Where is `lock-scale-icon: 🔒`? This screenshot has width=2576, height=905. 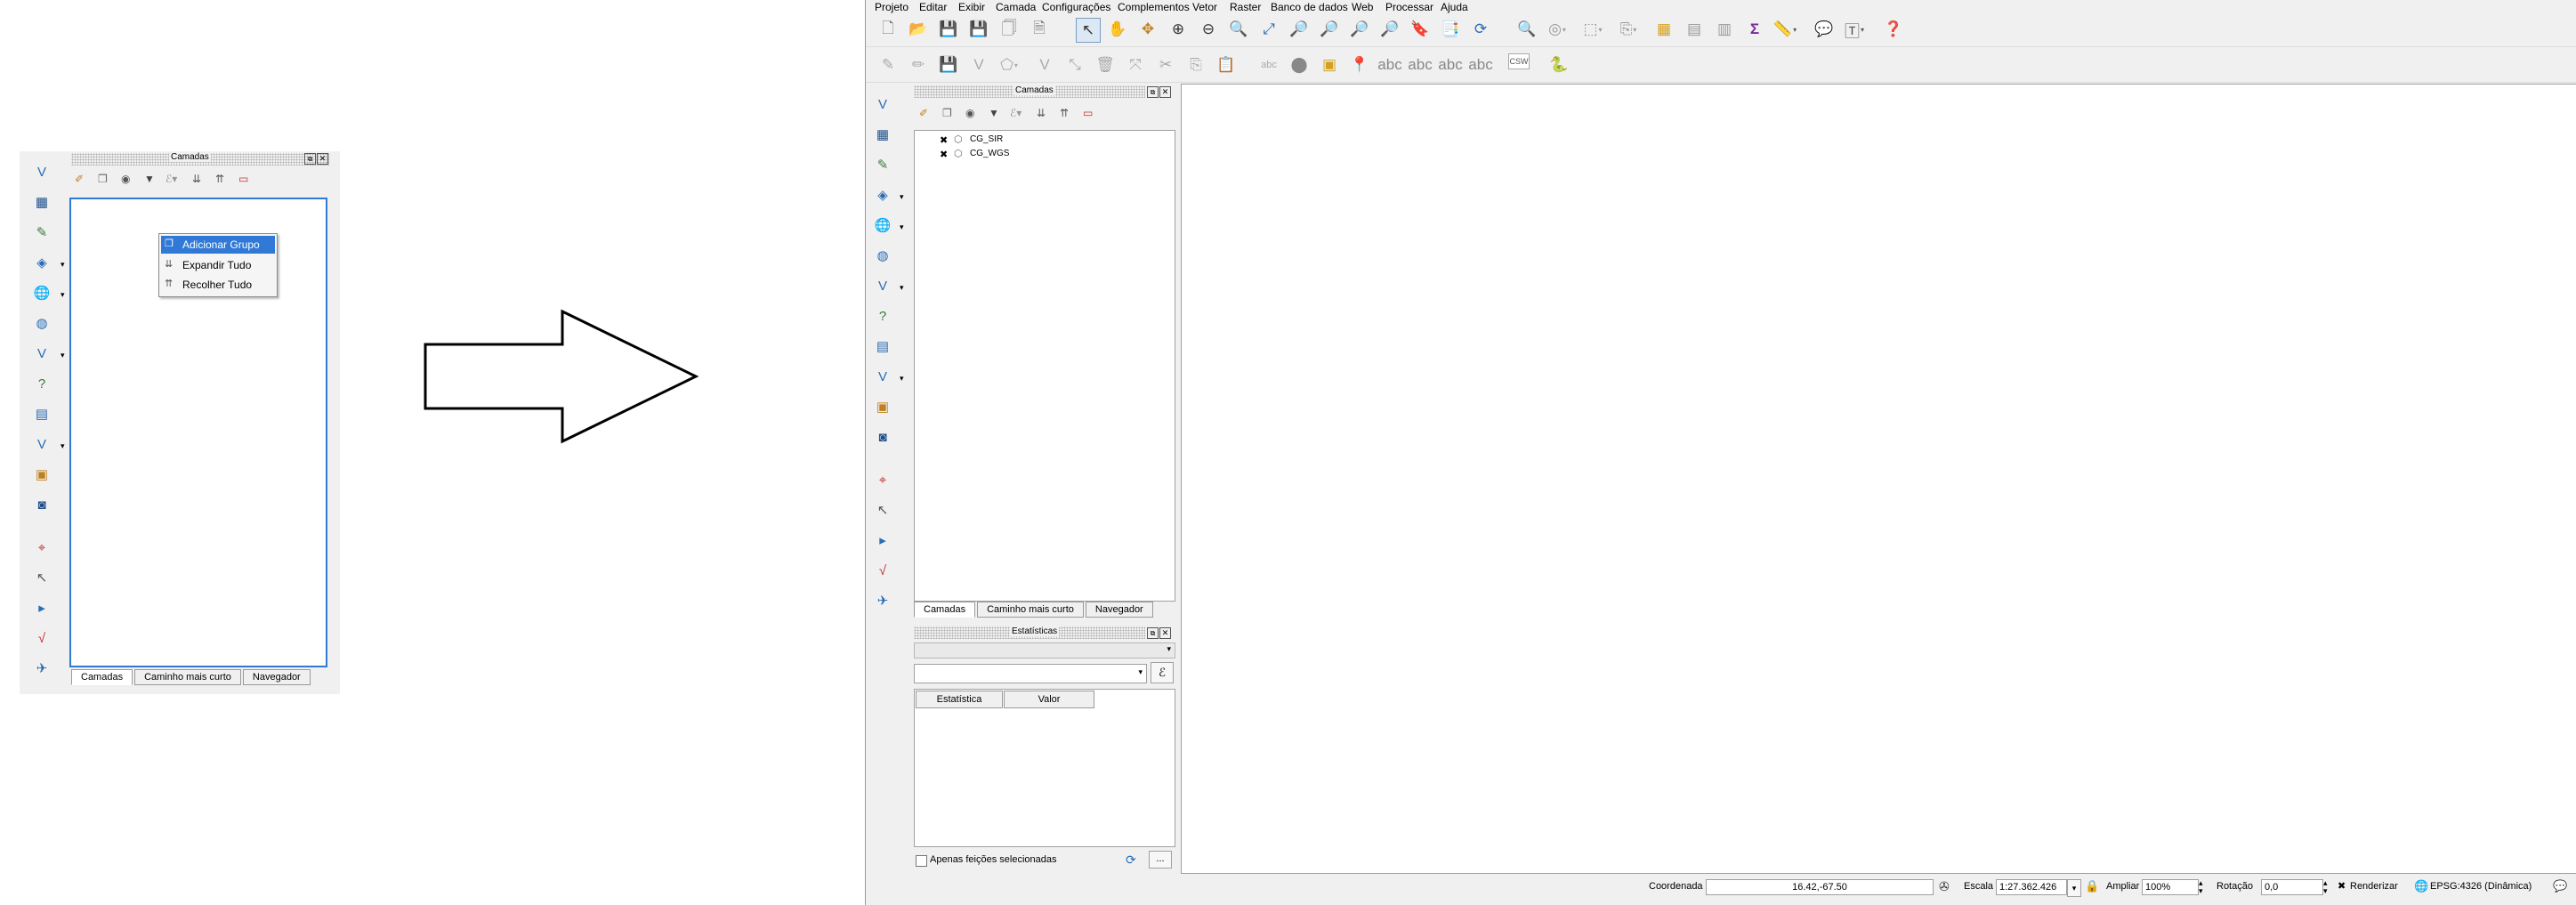
lock-scale-icon: 🔒 is located at coordinates (2092, 886).